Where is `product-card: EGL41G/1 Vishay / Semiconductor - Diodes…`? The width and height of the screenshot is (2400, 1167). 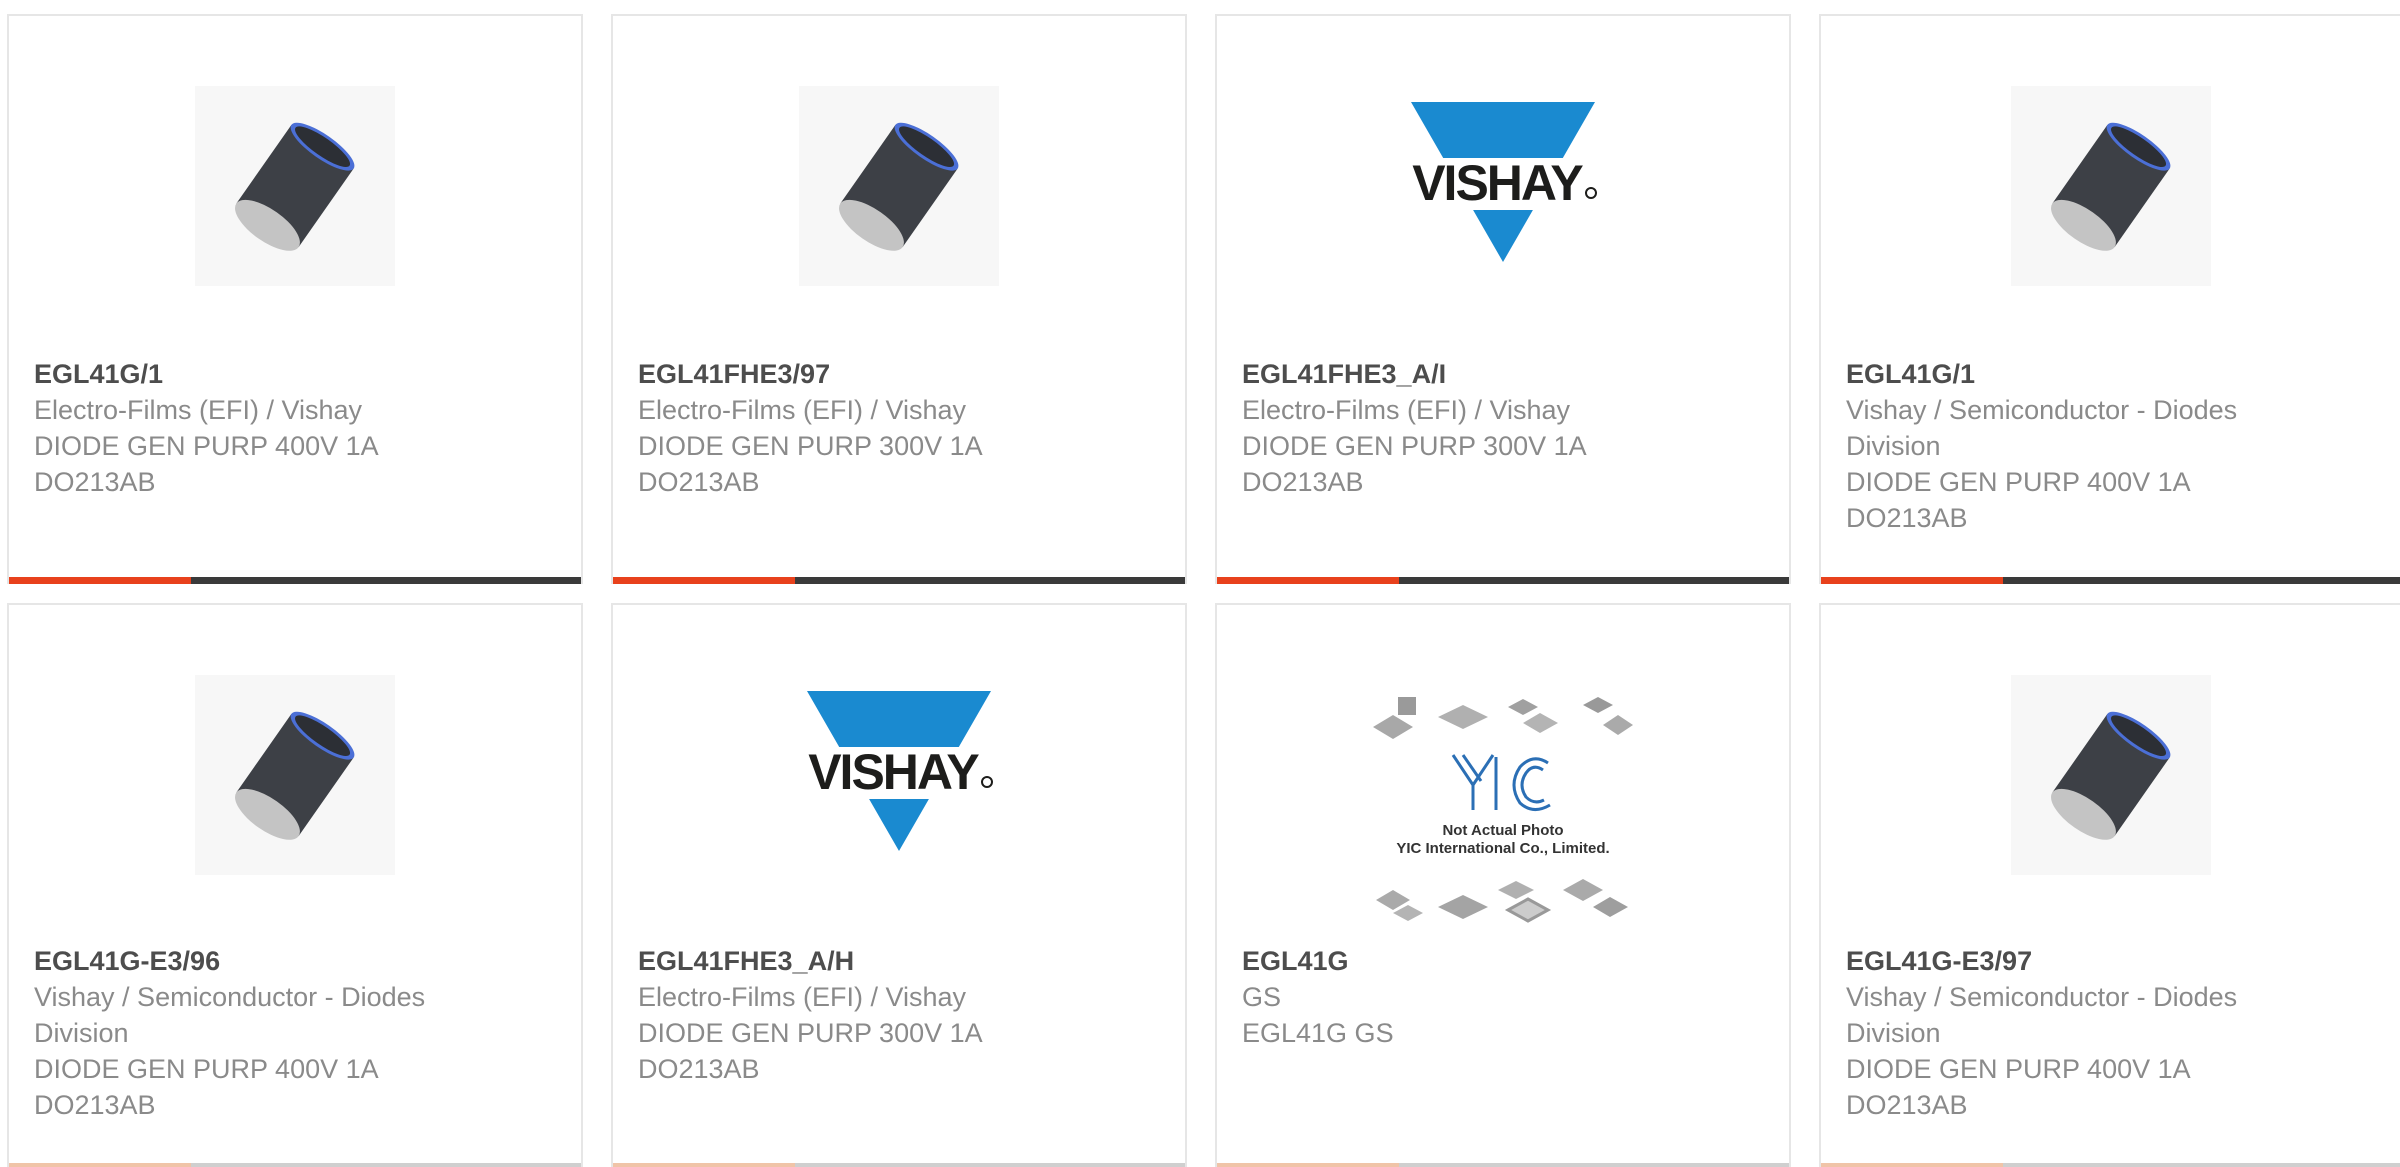 product-card: EGL41G/1 Vishay / Semiconductor - Diodes… is located at coordinates (2109, 299).